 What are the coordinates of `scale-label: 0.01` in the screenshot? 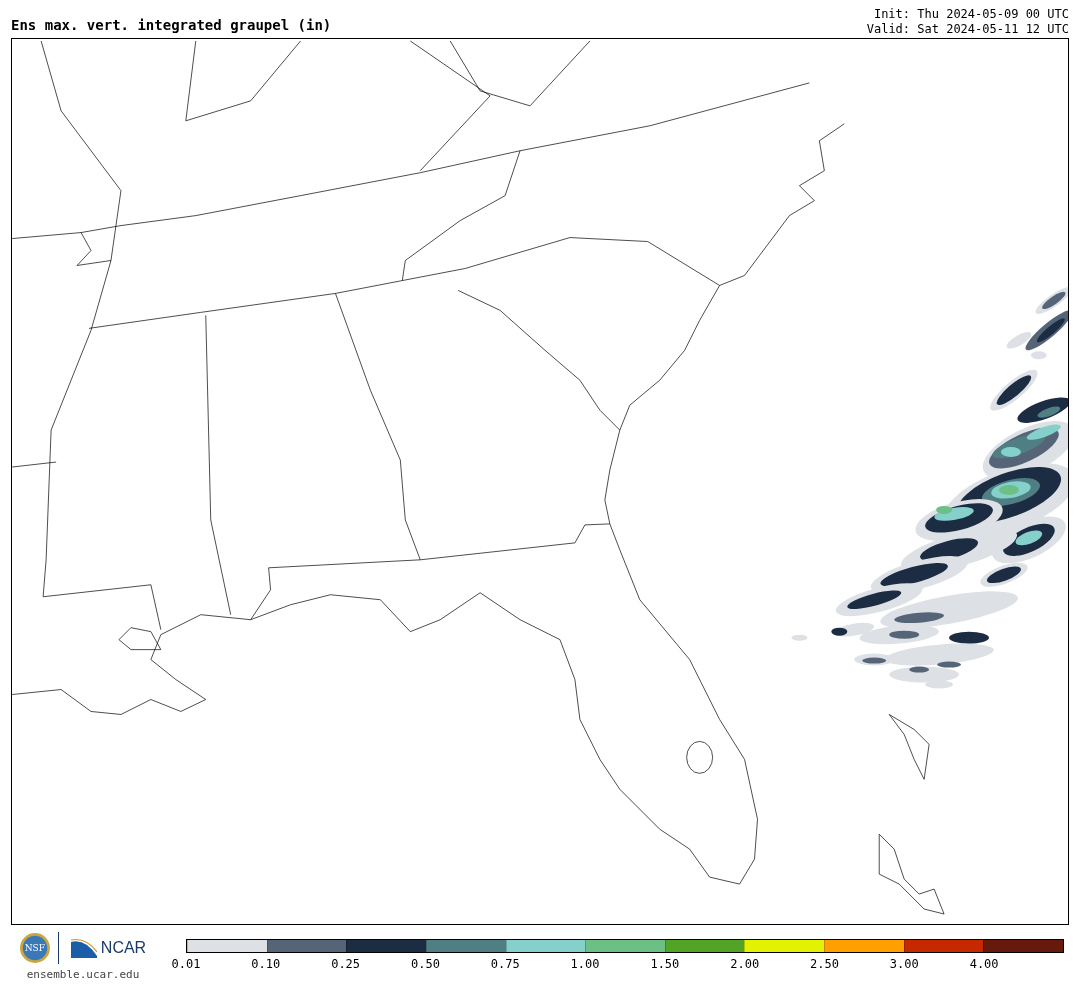 It's located at (186, 964).